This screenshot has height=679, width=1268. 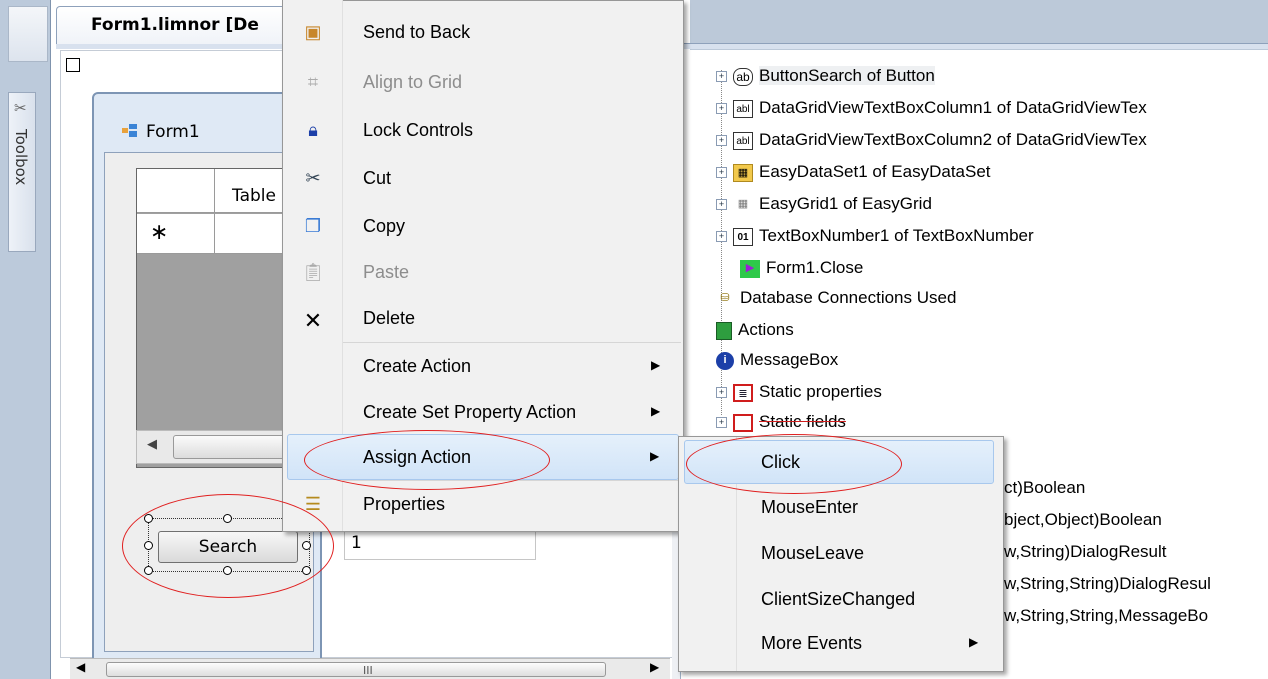 What do you see at coordinates (824, 204) in the screenshot?
I see `tree-item-easygrid: + ▦ EasyGrid1 of EasyGrid` at bounding box center [824, 204].